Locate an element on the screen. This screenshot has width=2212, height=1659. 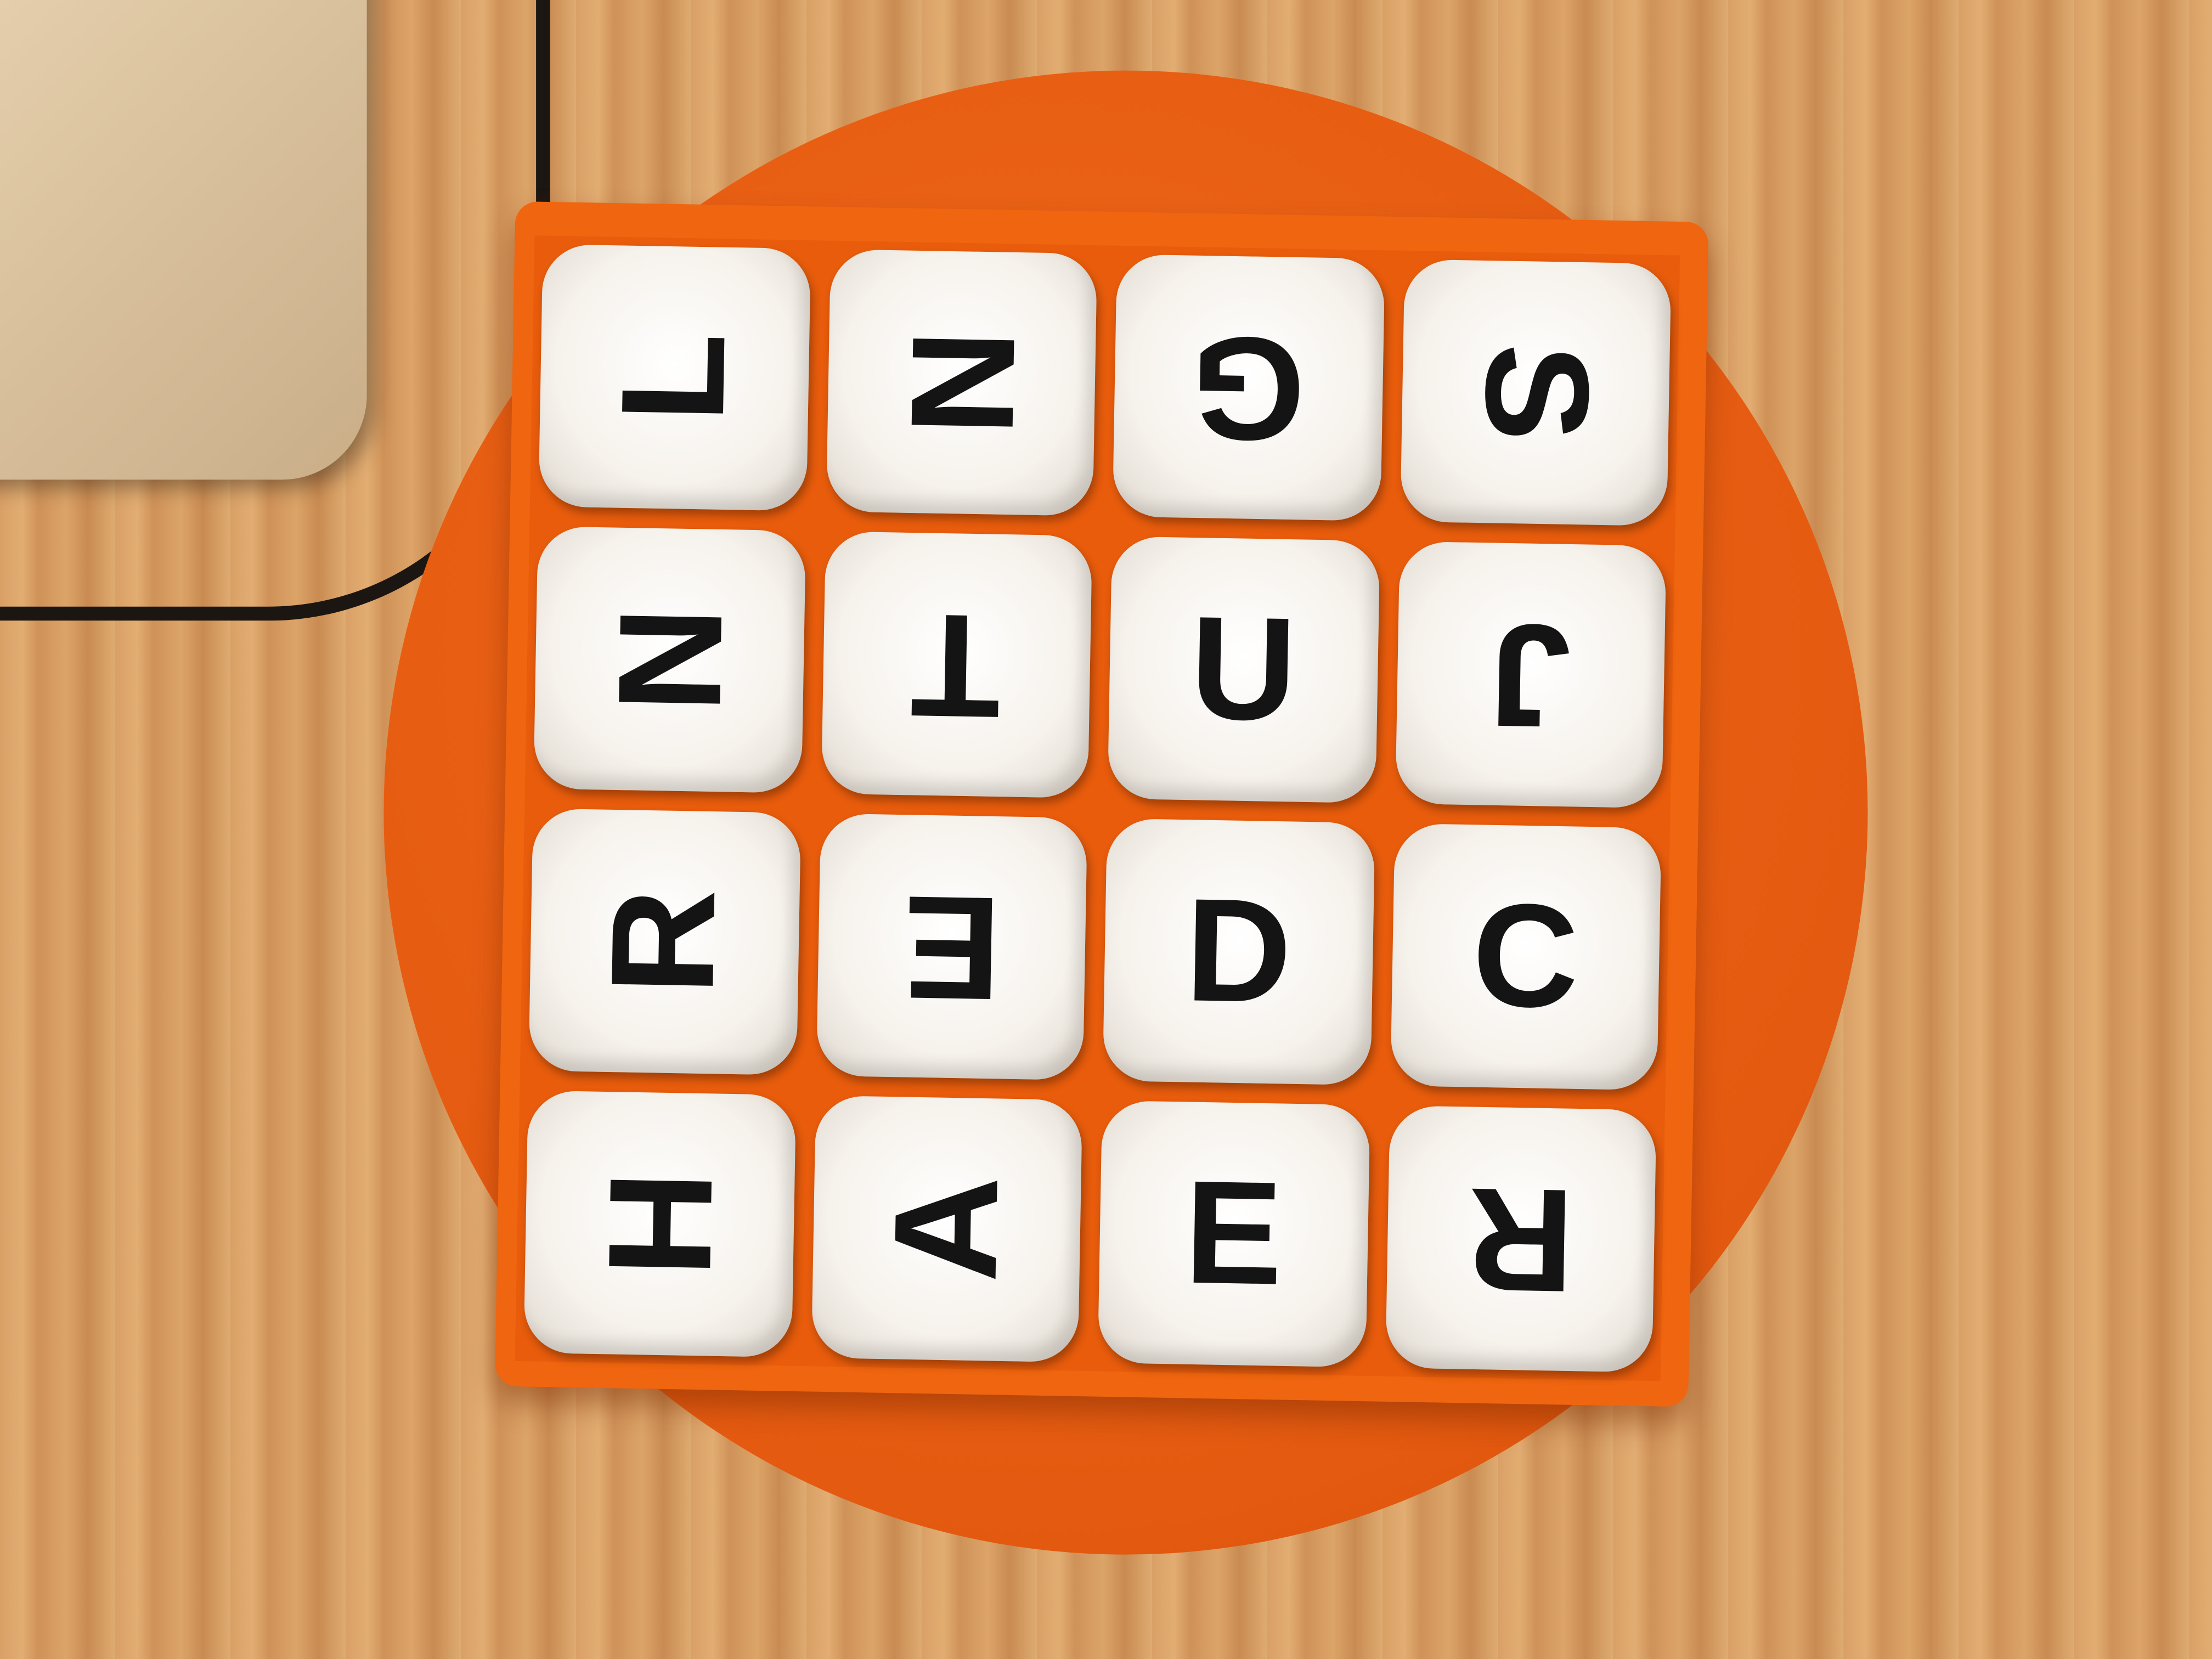
die-r1-c1: L is located at coordinates (674, 377).